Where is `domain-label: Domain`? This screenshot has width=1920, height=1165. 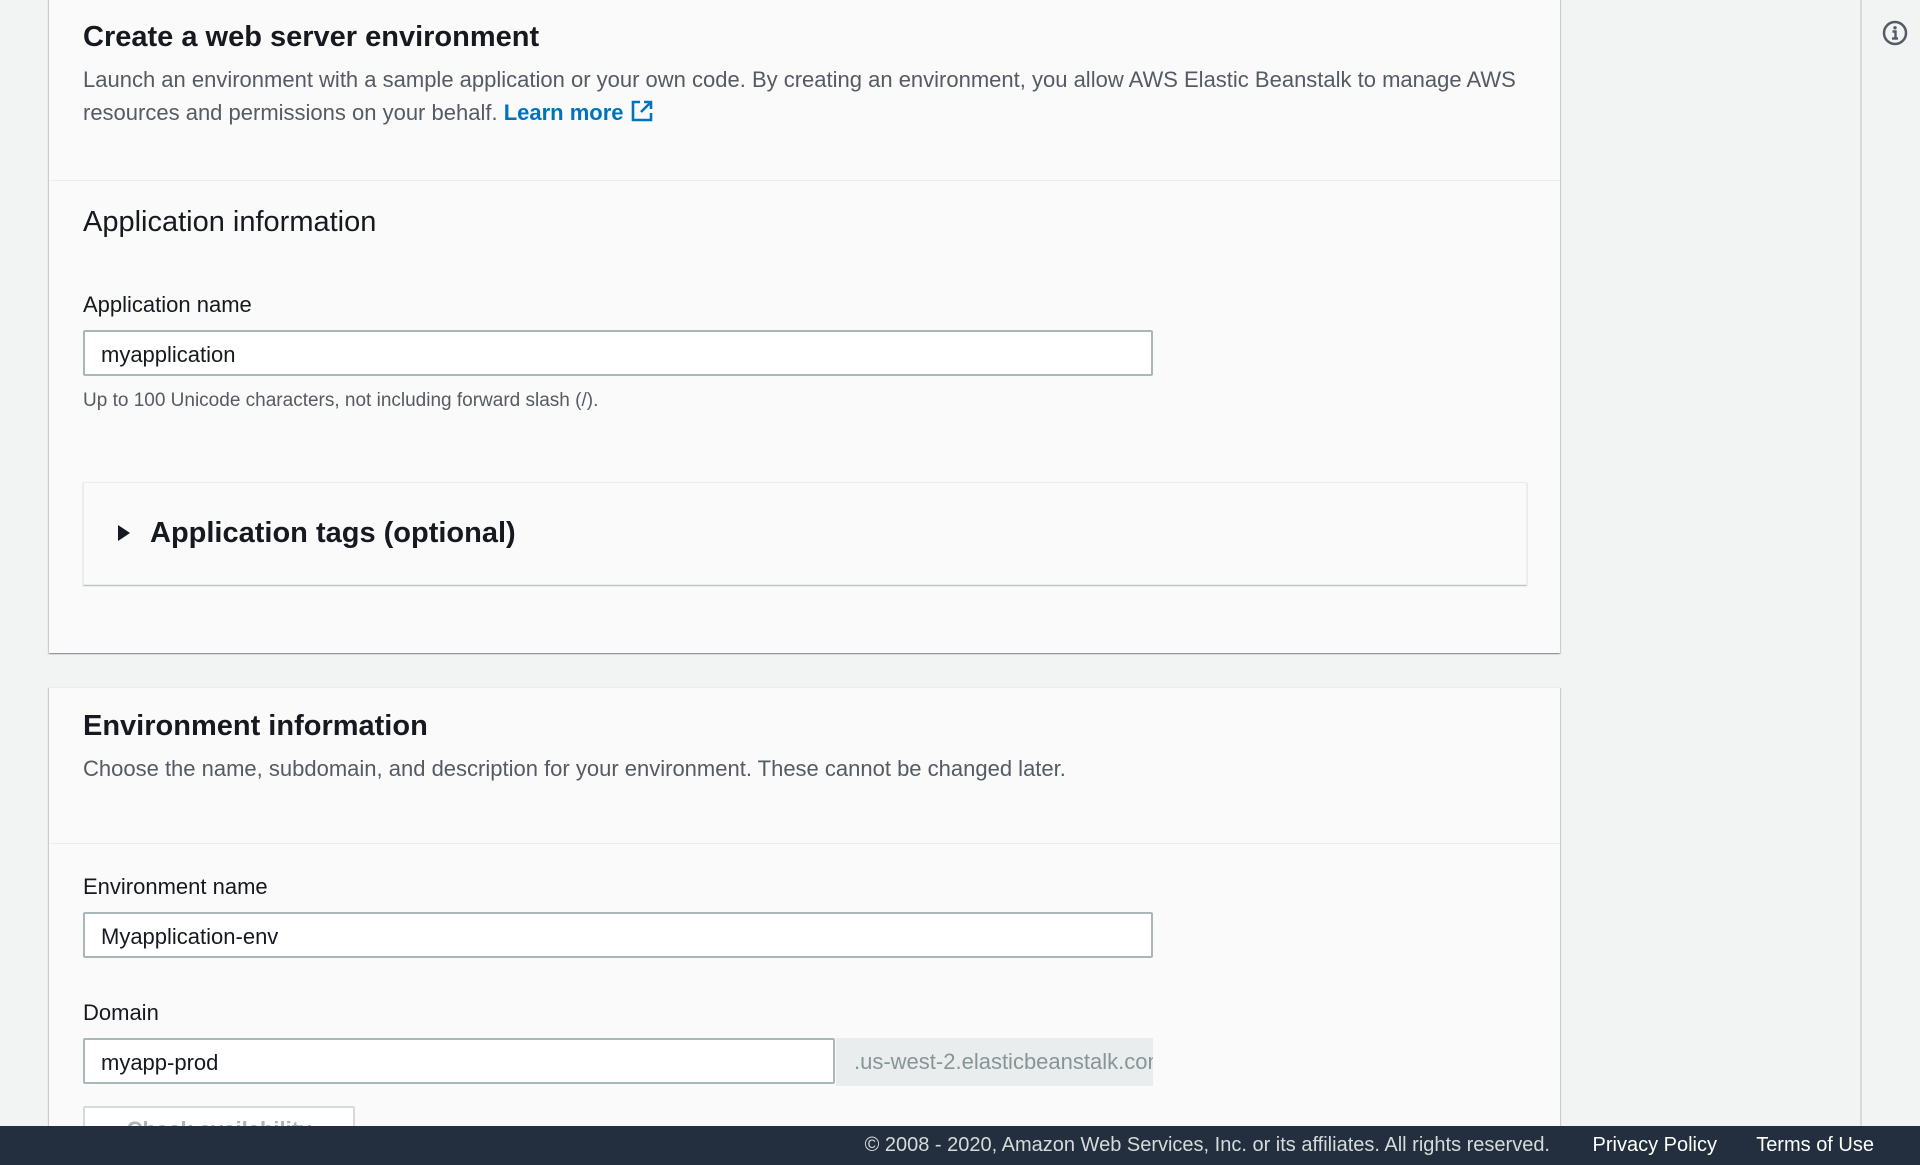 domain-label: Domain is located at coordinates (121, 1012).